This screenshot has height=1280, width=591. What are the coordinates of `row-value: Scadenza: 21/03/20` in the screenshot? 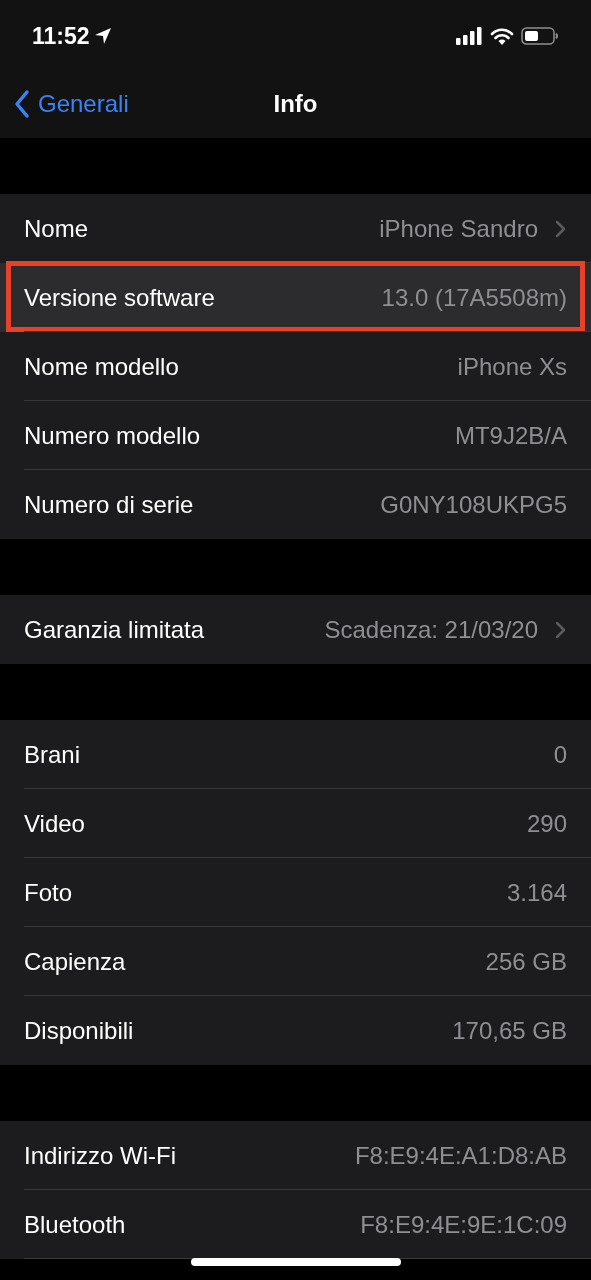 It's located at (431, 629).